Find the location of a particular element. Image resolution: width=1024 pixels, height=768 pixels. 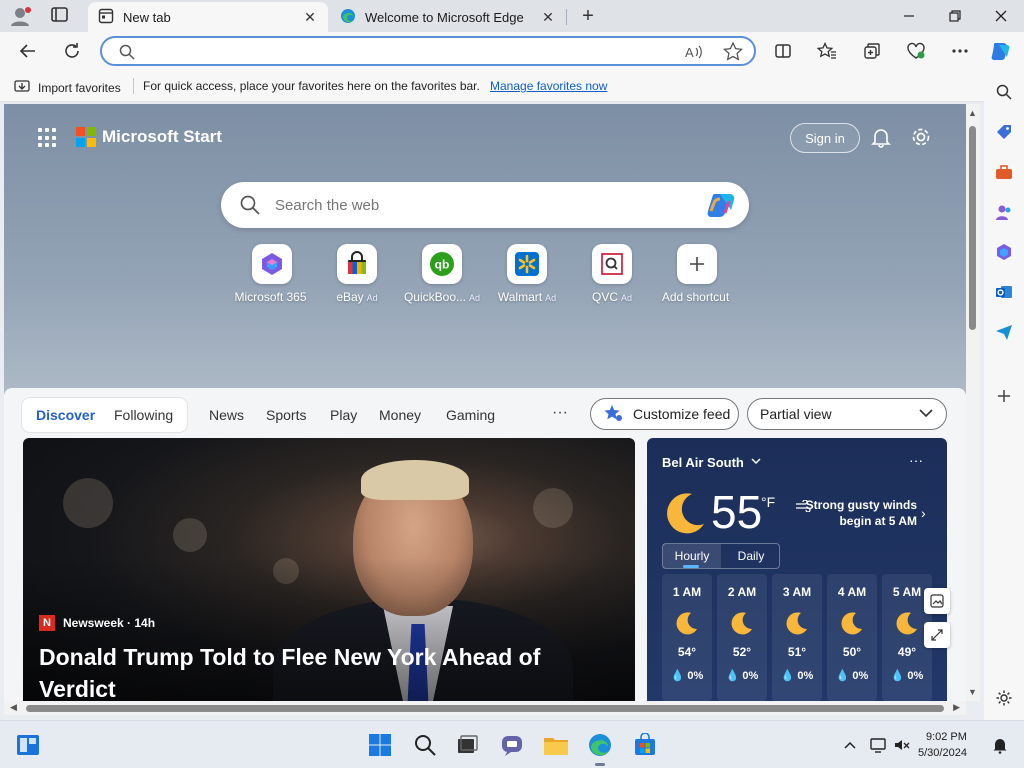

app-launcher-icon is located at coordinates (48, 138).